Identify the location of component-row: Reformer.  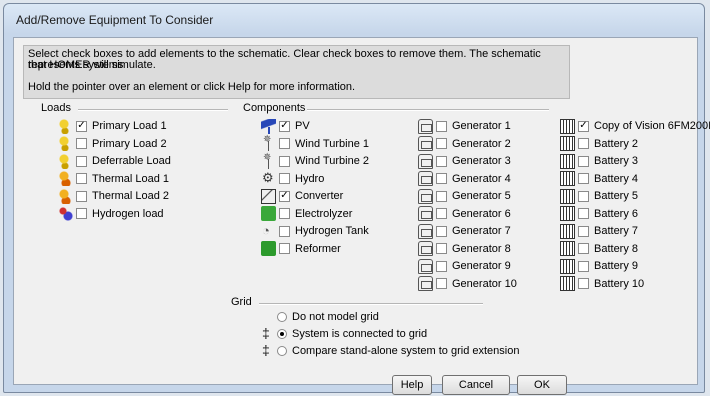
(301, 249).